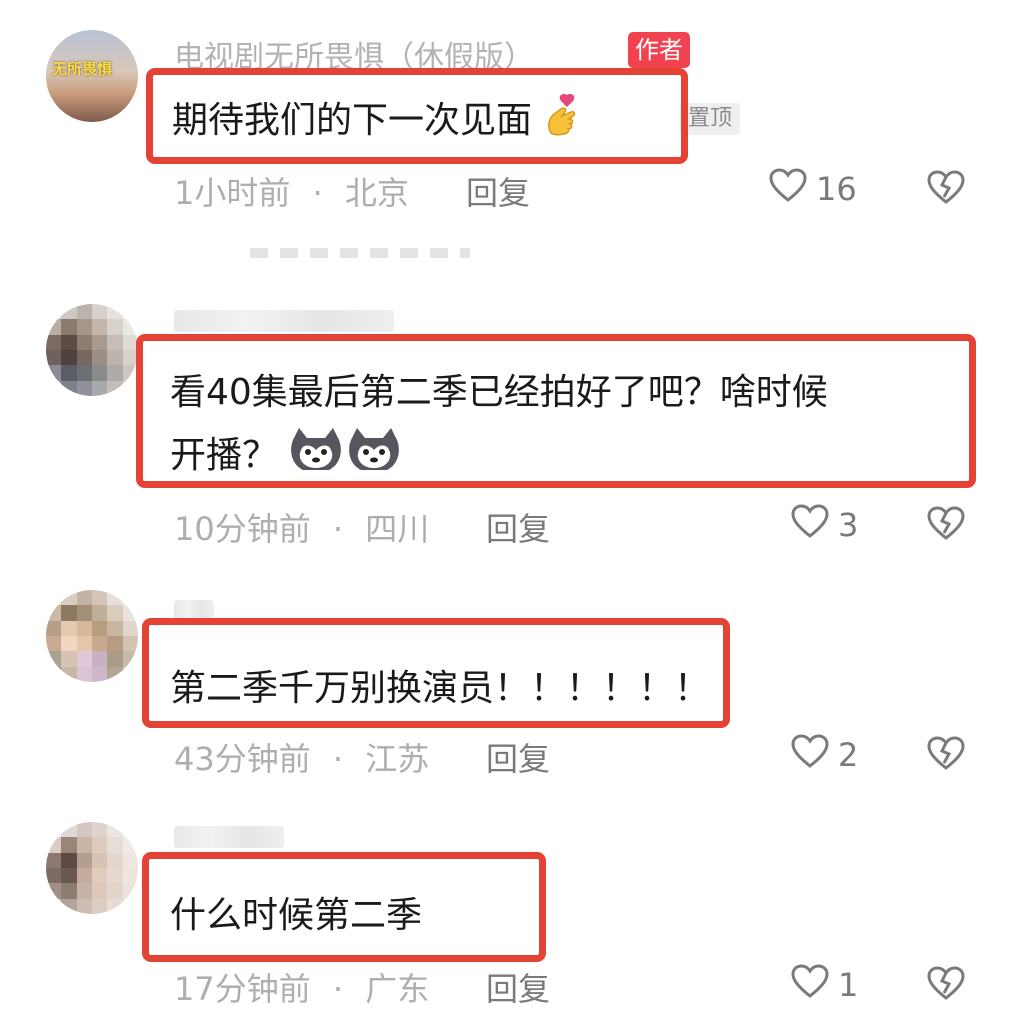 This screenshot has height=1035, width=1024. What do you see at coordinates (242, 529) in the screenshot?
I see `comment-time: 10分钟前` at bounding box center [242, 529].